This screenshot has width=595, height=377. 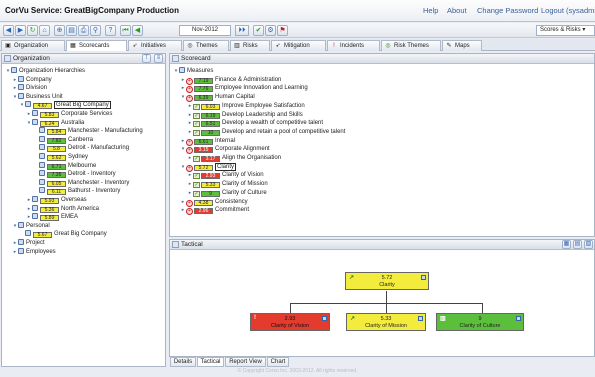 I want to click on org-tree-row: ▾ 6.24 Australia, so click(x=55, y=122).